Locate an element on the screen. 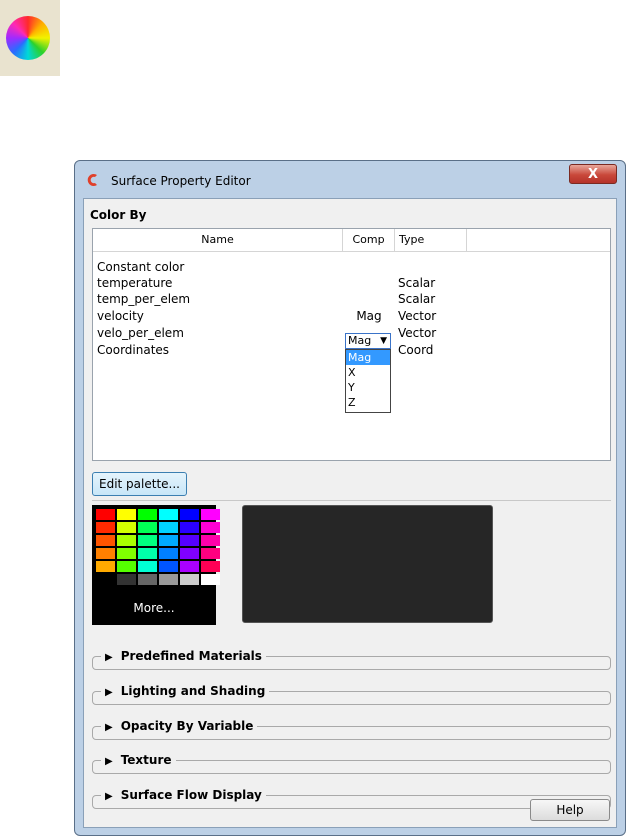 The image size is (629, 840). section-header: ▶ Predefined Materials is located at coordinates (183, 656).